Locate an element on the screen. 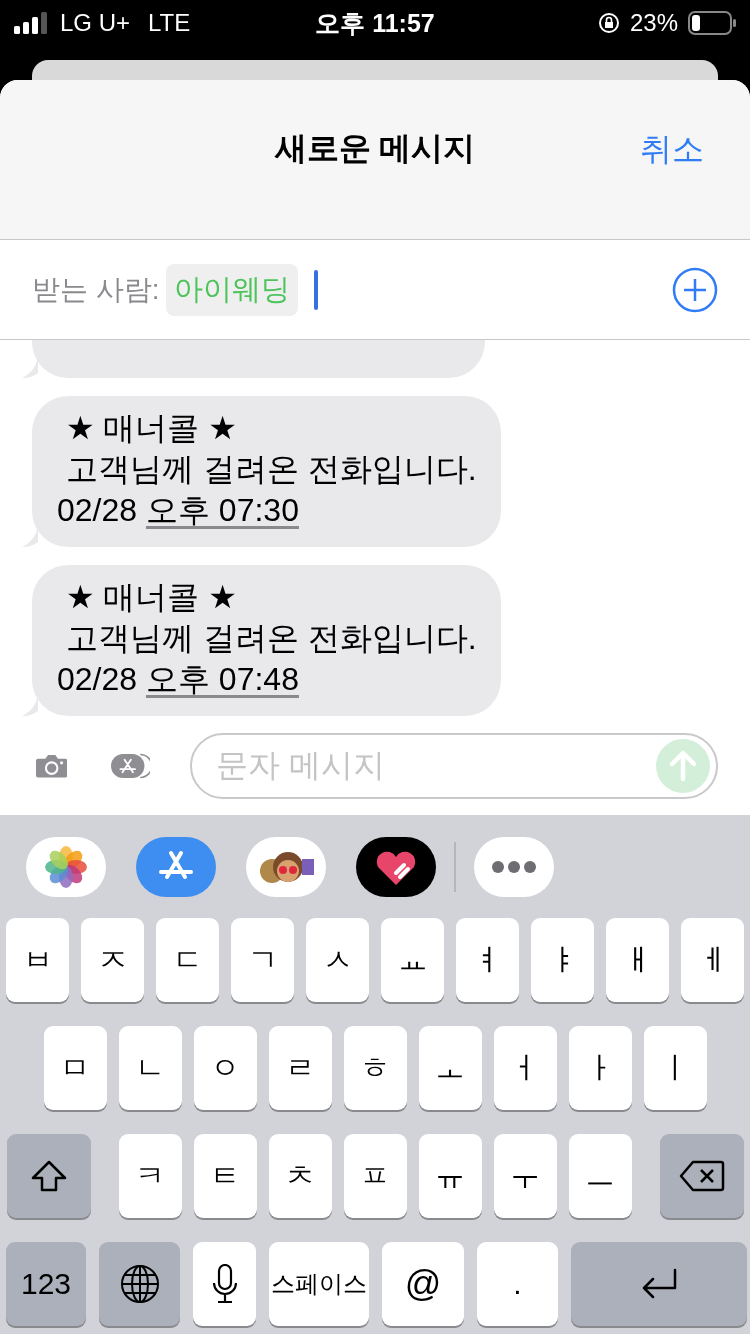  microphone-icon is located at coordinates (224, 1284).